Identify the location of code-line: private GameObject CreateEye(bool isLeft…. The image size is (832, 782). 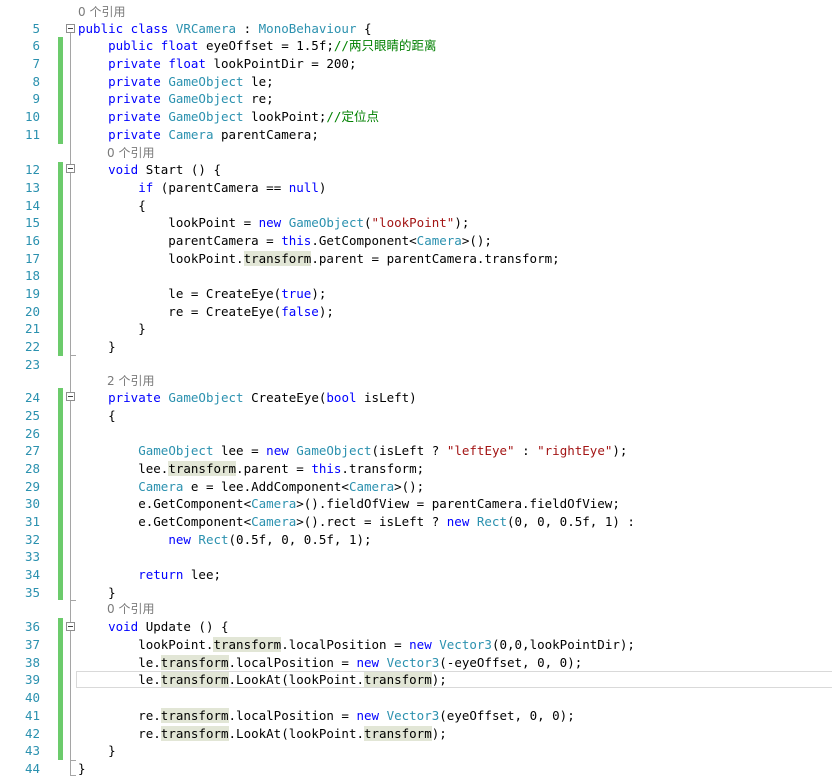
(247, 397).